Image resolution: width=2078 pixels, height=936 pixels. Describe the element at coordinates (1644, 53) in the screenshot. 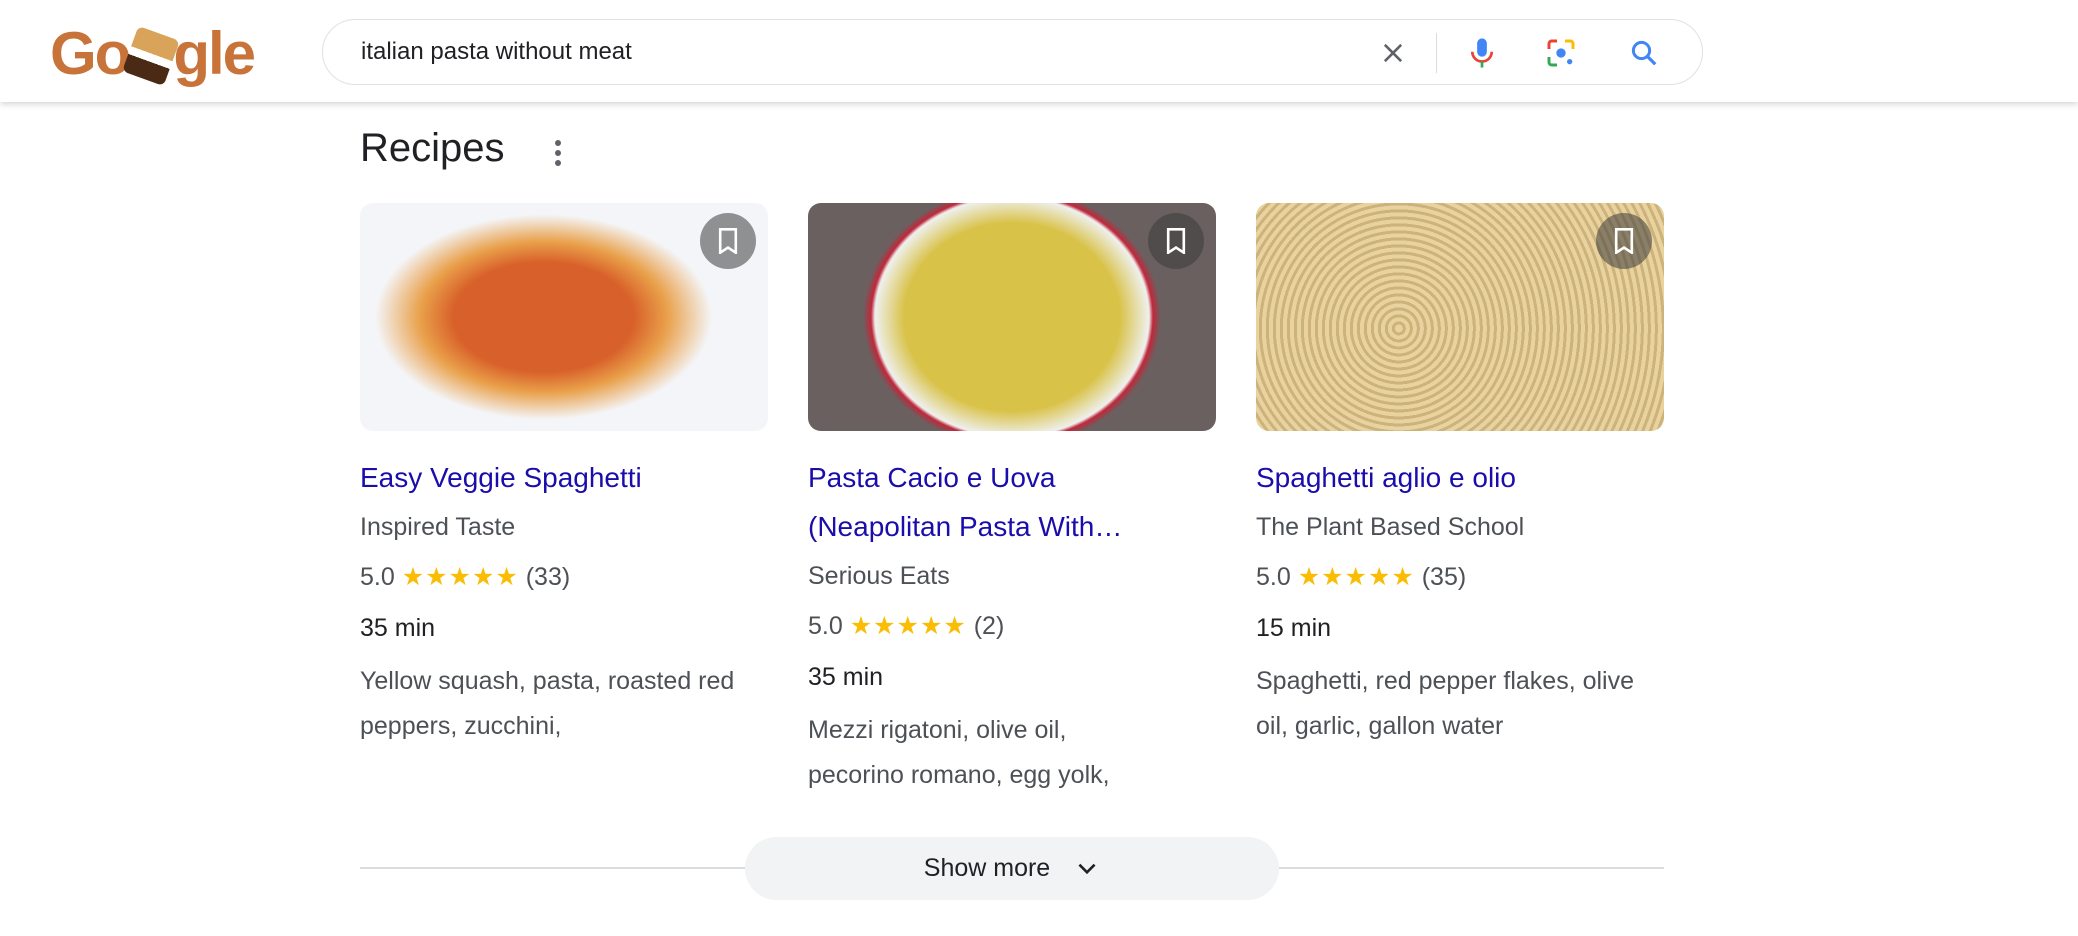

I see `search-icon` at that location.